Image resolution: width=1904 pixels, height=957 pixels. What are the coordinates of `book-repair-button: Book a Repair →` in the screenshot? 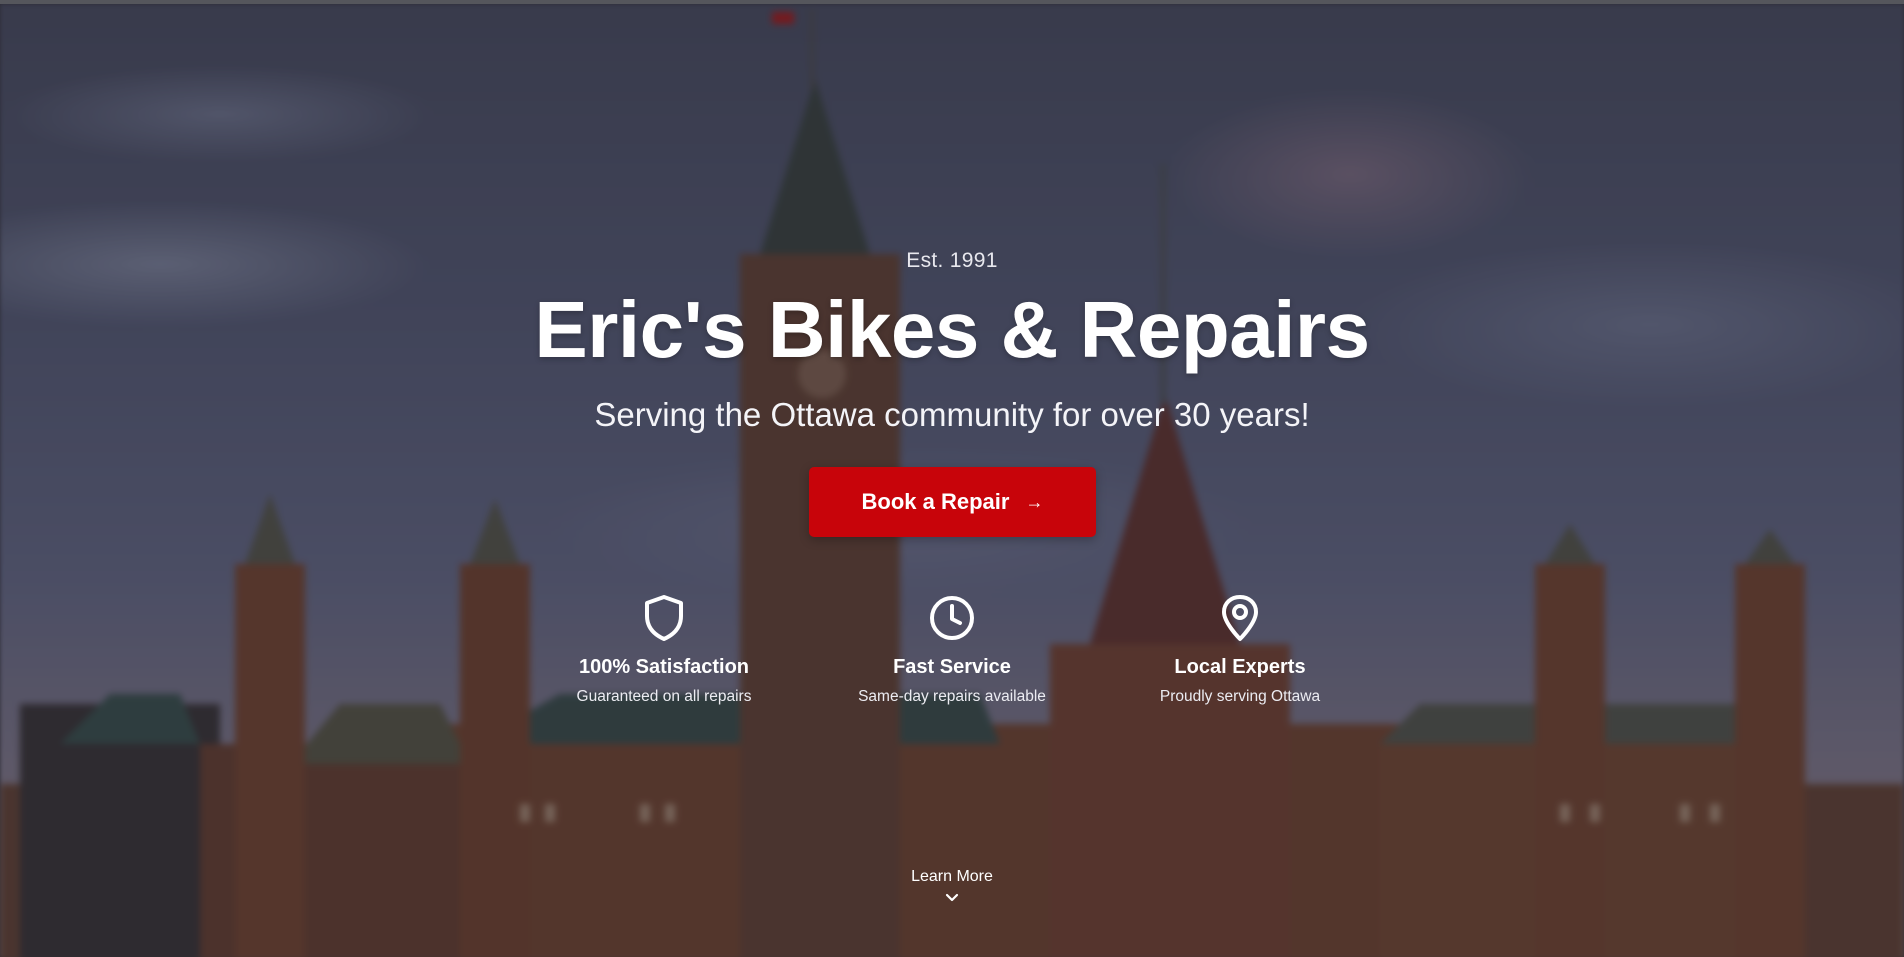 It's located at (952, 502).